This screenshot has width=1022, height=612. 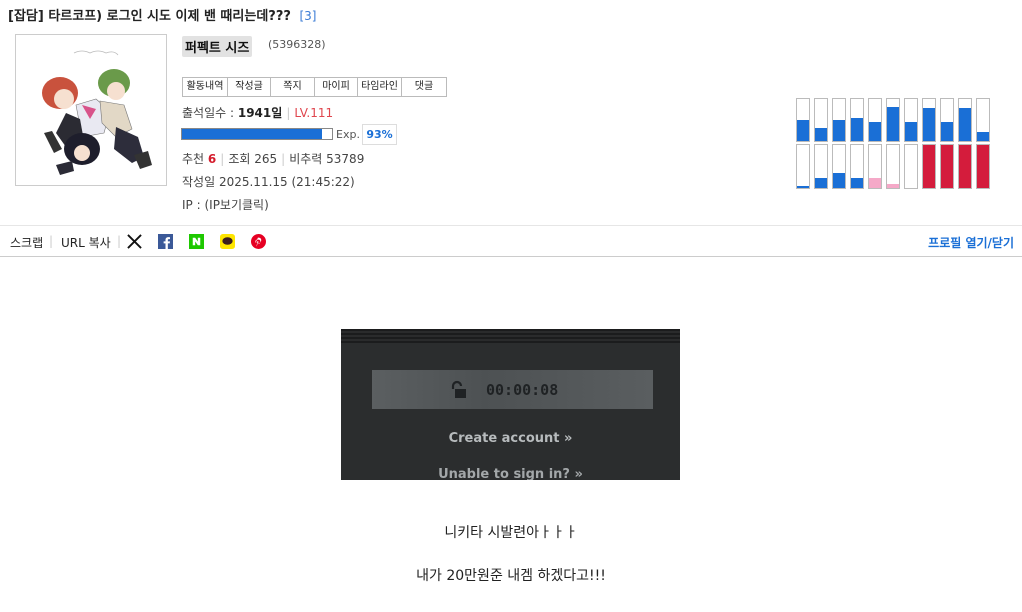 I want to click on activity-bars, so click(x=893, y=143).